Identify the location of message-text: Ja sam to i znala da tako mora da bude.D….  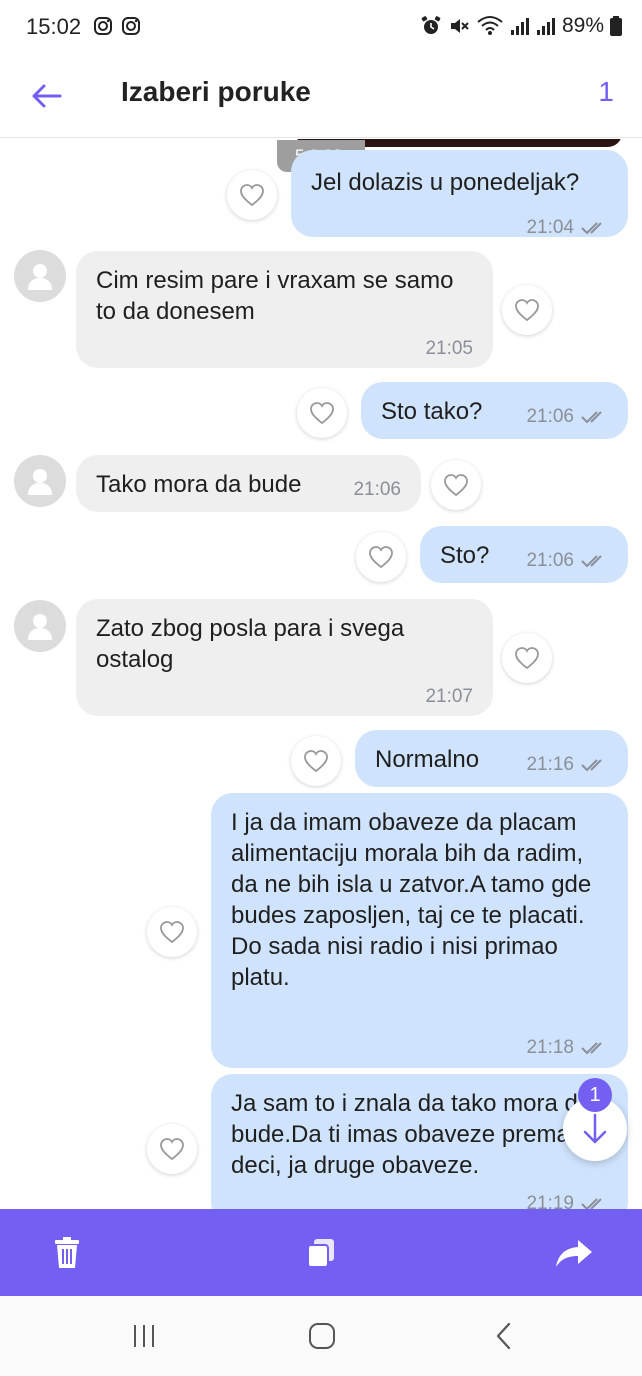
(411, 1134).